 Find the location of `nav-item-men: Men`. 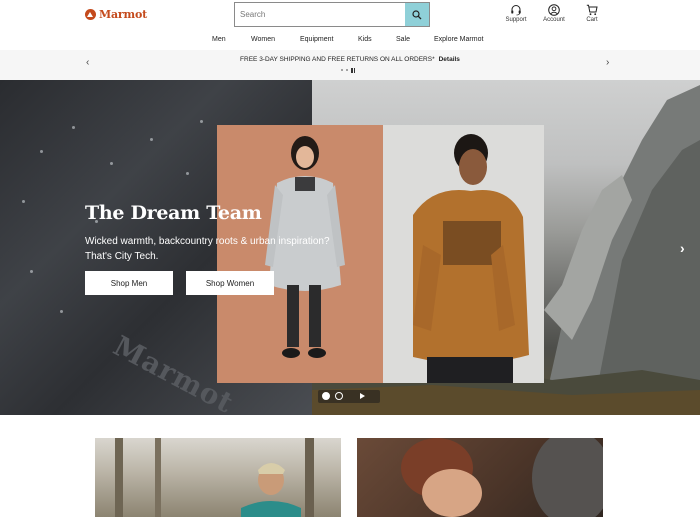

nav-item-men: Men is located at coordinates (219, 39).